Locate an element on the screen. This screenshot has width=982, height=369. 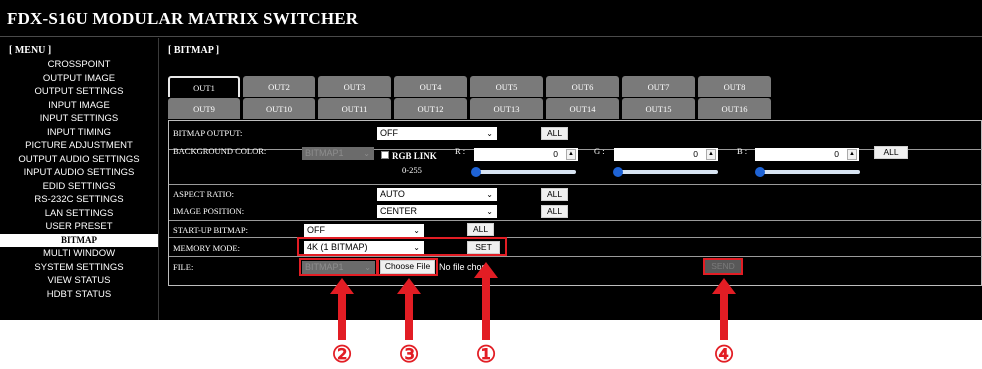
sidebar-item-input-audio-settings: INPUT AUDIO SETTINGS is located at coordinates (79, 173).